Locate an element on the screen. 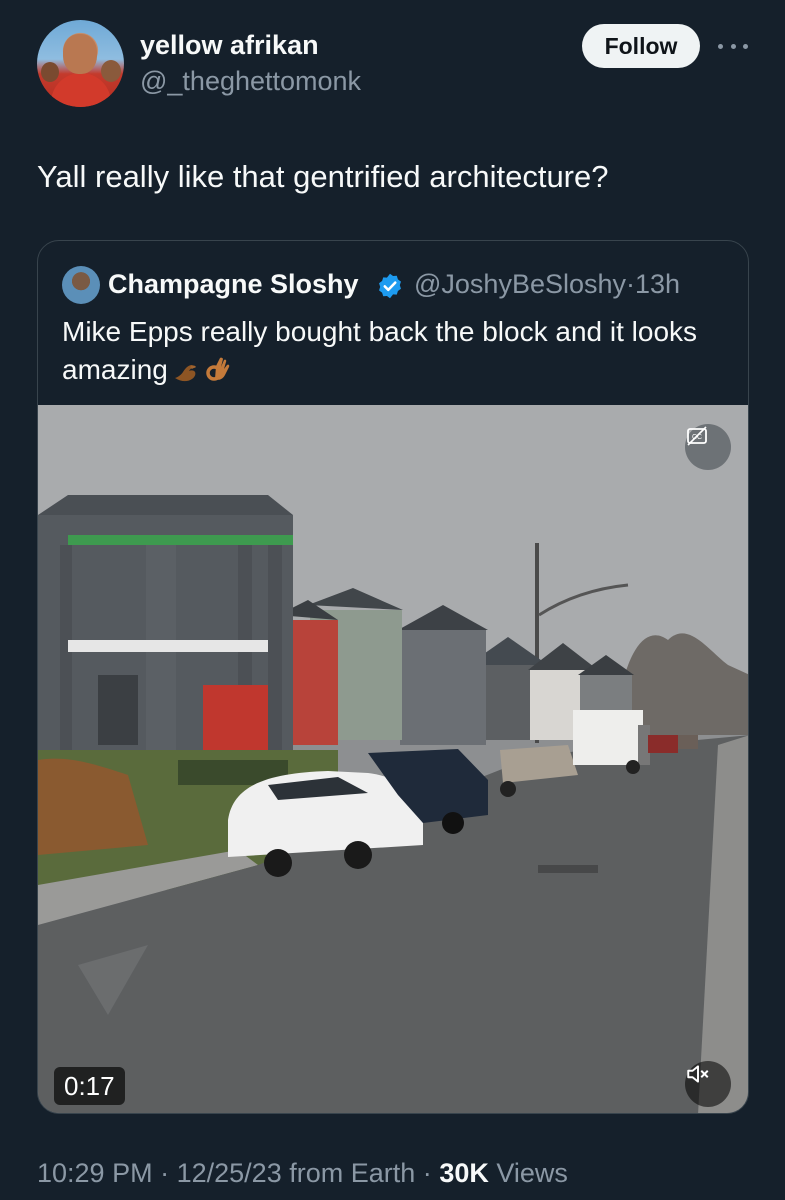  verified-badge-icon is located at coordinates (390, 286).